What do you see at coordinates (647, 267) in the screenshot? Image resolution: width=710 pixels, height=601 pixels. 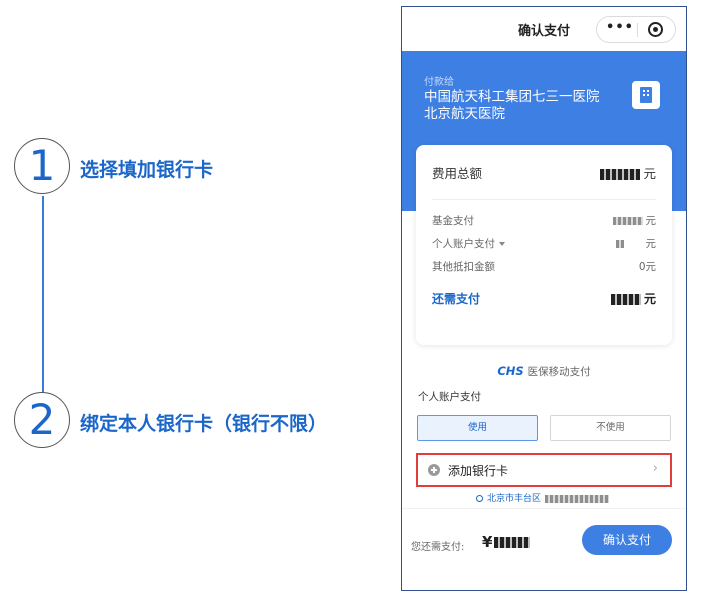 I see `other-deduction-value: 0元` at bounding box center [647, 267].